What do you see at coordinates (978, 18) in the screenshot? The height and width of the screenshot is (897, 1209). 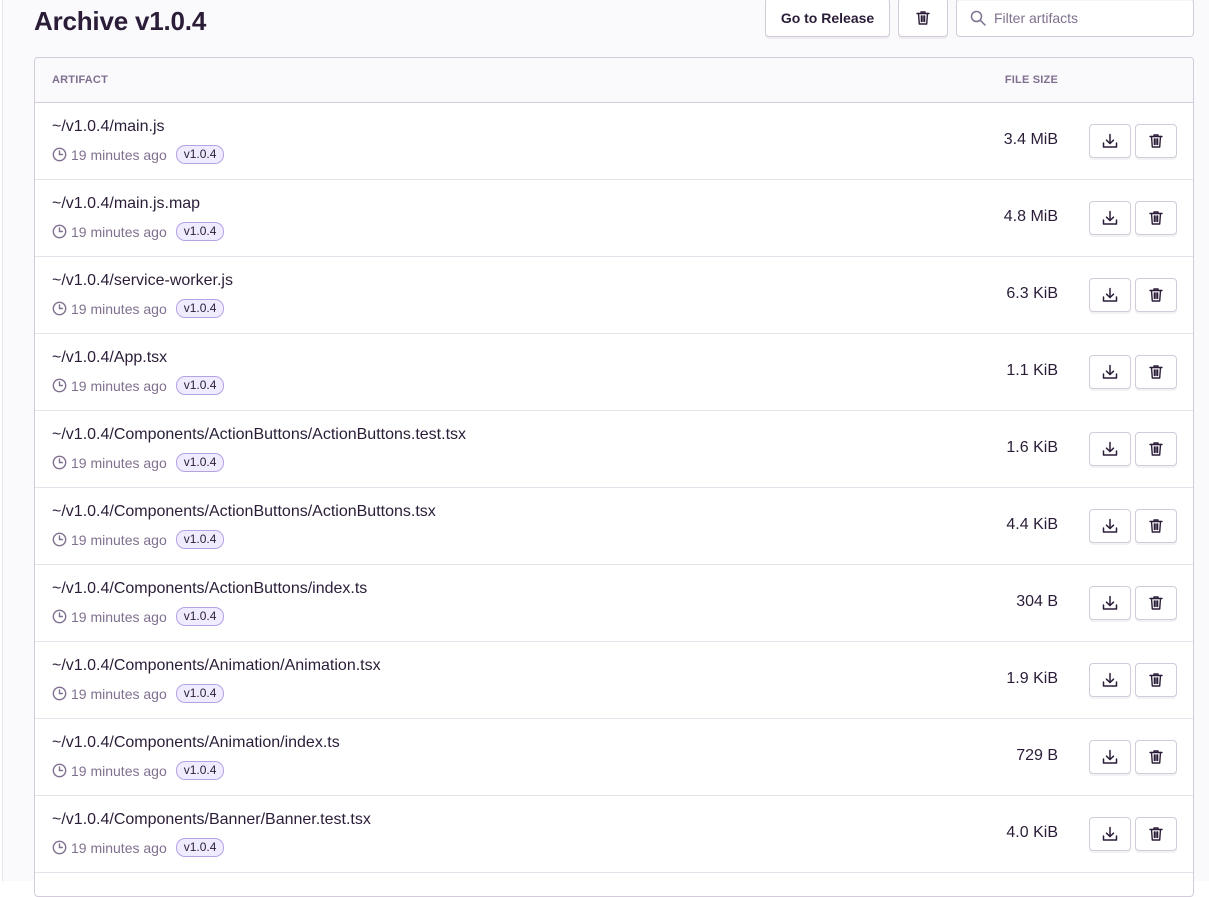 I see `search-icon` at bounding box center [978, 18].